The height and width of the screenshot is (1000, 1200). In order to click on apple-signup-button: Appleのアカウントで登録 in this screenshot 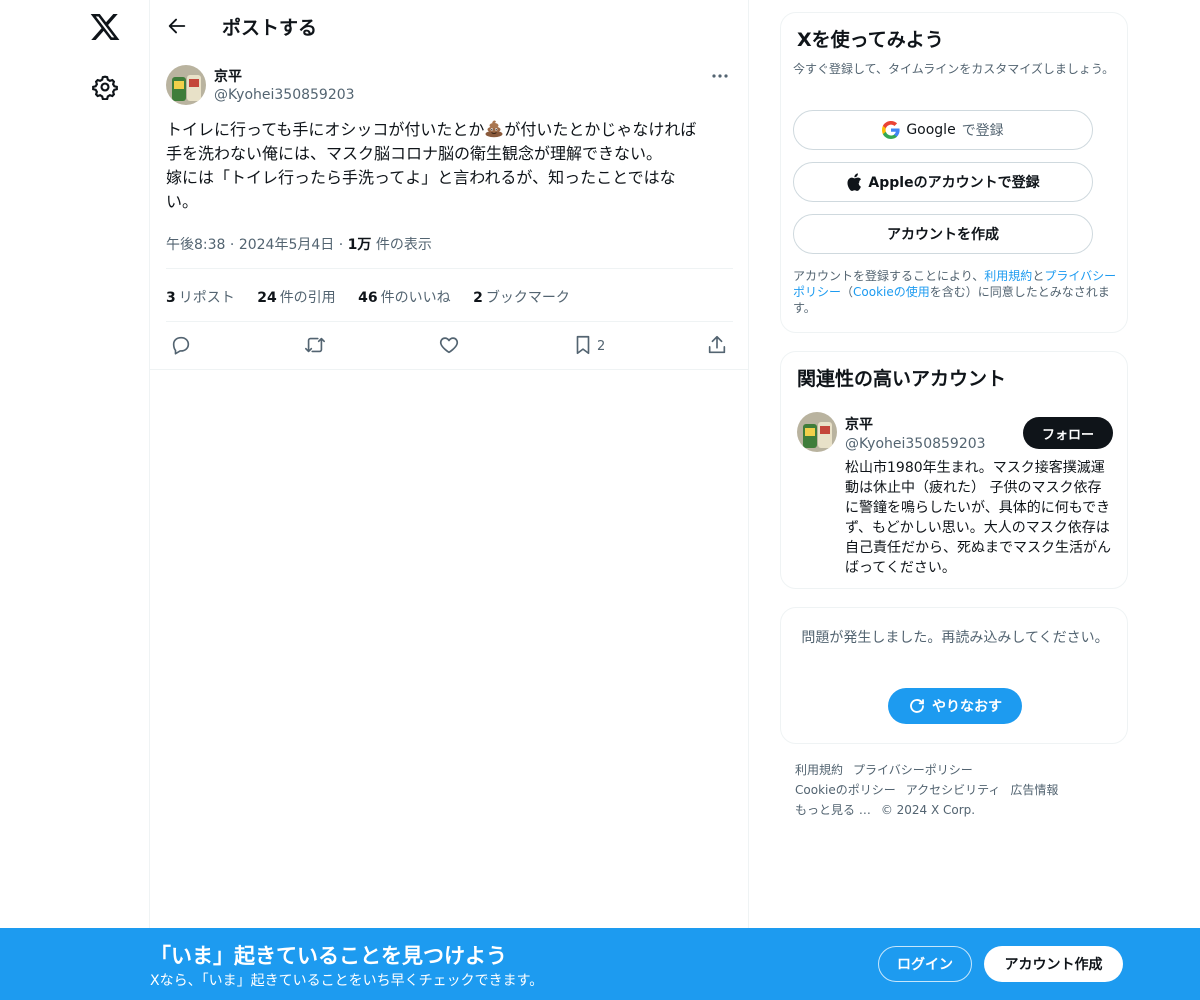, I will do `click(943, 182)`.